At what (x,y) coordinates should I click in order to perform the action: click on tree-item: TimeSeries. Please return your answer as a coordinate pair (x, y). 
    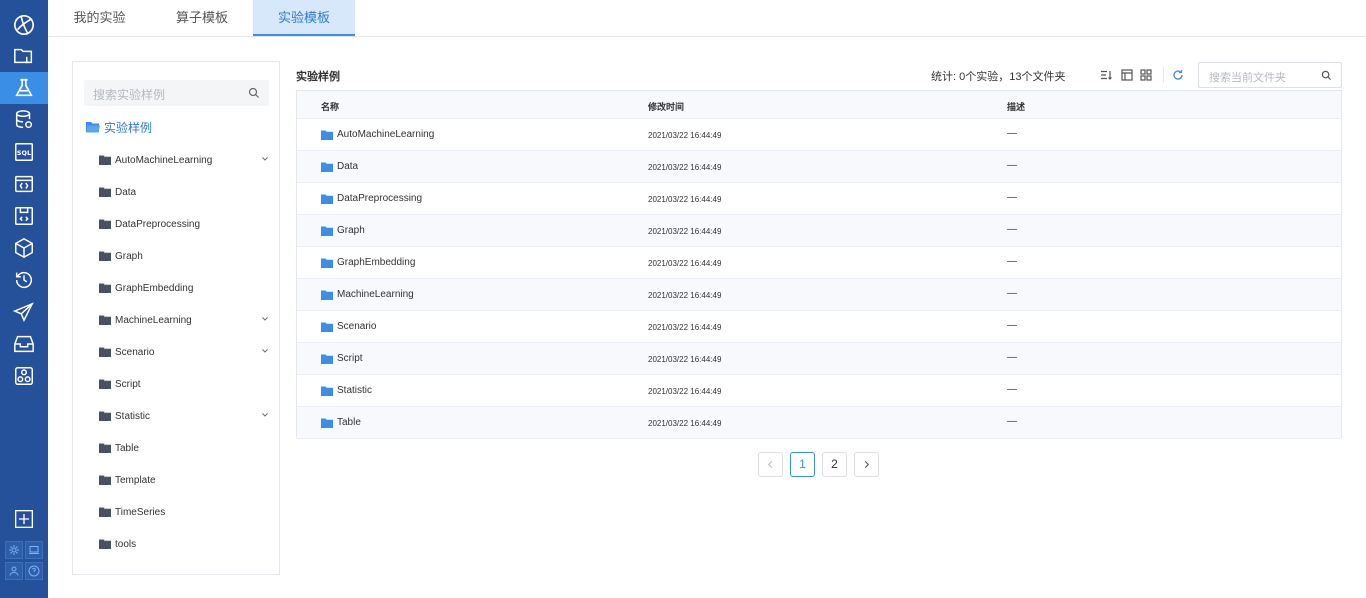
    Looking at the image, I should click on (184, 512).